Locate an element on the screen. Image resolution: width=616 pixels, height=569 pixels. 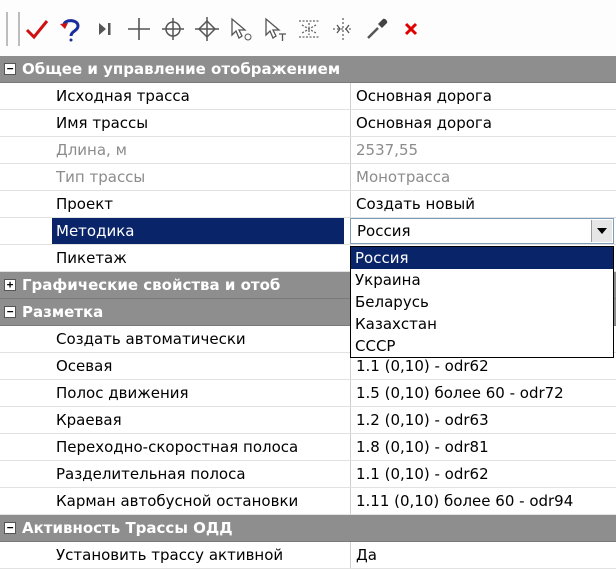
property-row-project: Проект Создать новый is located at coordinates (308, 204).